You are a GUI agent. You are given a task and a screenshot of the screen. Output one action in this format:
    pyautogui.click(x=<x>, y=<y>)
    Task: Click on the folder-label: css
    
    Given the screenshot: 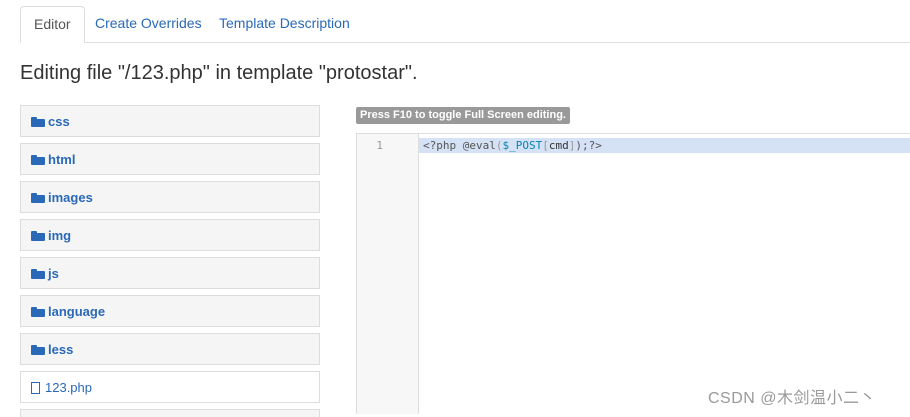 What is the action you would take?
    pyautogui.click(x=59, y=121)
    